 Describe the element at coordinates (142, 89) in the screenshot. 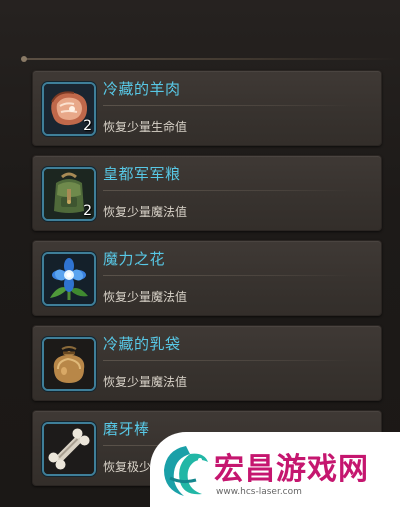

I see `item-name: 冷藏的羊肉` at that location.